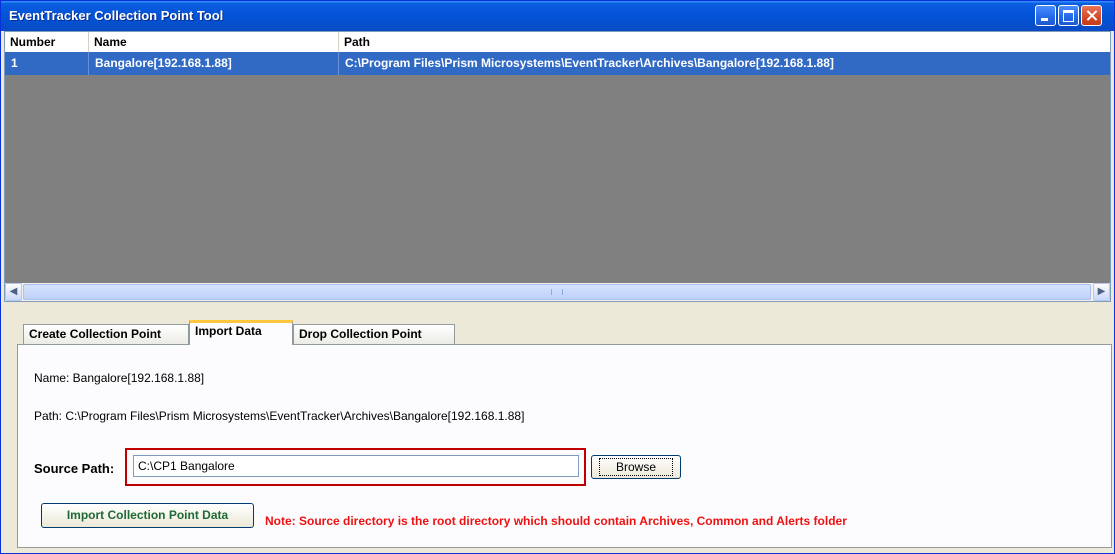  I want to click on collection-point-name: Name: Bangalore[192.168.1.88], so click(119, 378).